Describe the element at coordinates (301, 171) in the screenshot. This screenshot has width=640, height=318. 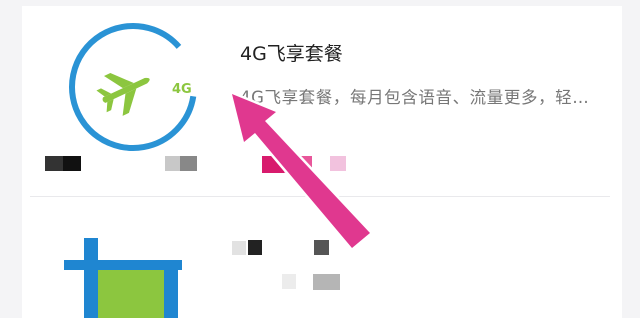
I see `arrow-icon` at that location.